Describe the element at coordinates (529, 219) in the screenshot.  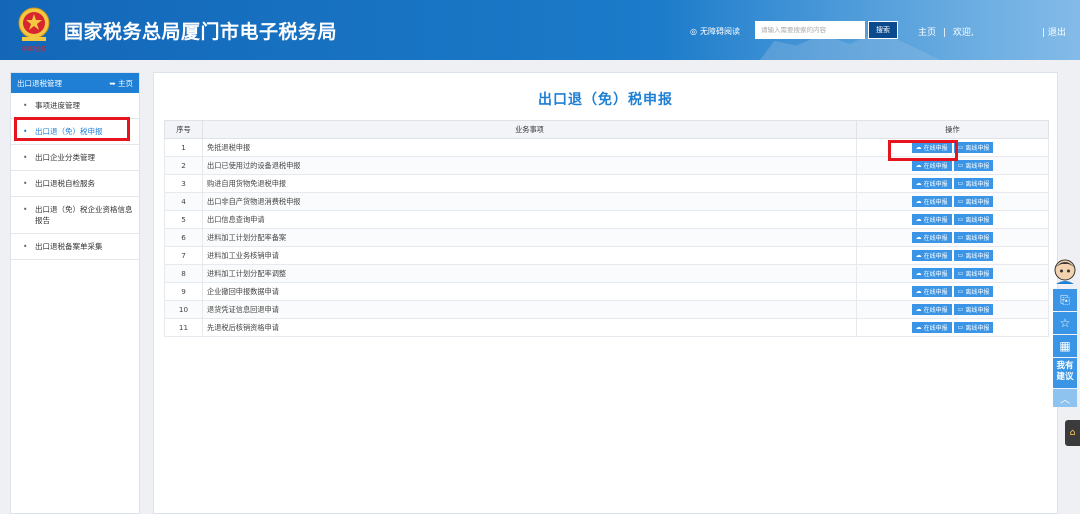
I see `row-item-name: 出口信息查询申请` at that location.